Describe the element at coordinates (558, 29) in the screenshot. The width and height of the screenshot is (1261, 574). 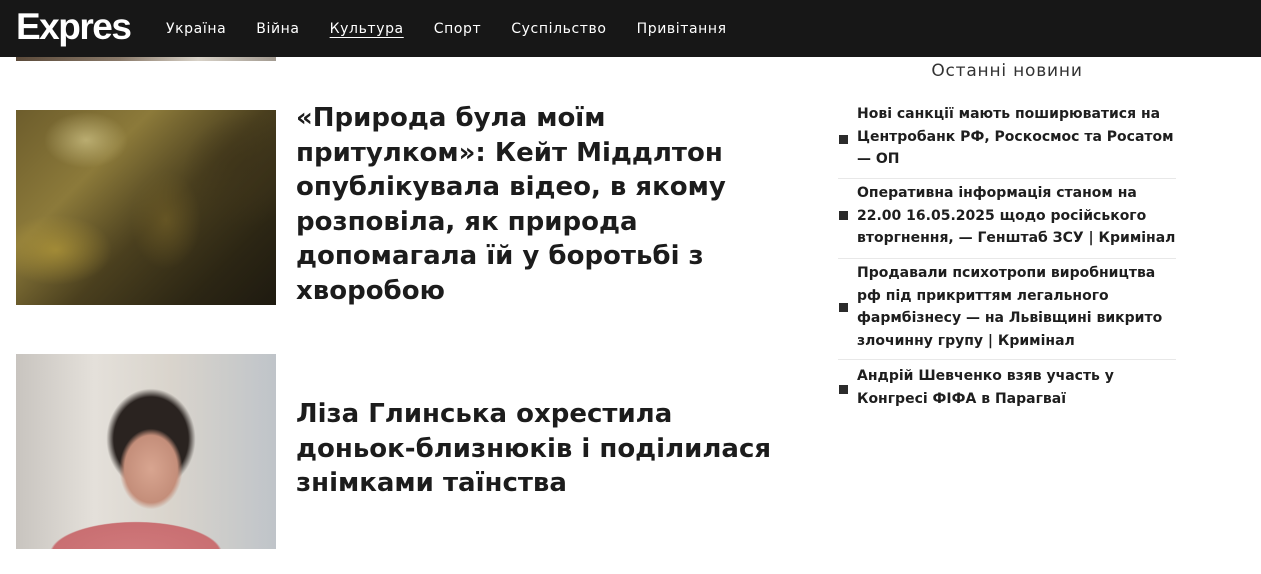
I see `nav-item-society: Суспільство` at that location.